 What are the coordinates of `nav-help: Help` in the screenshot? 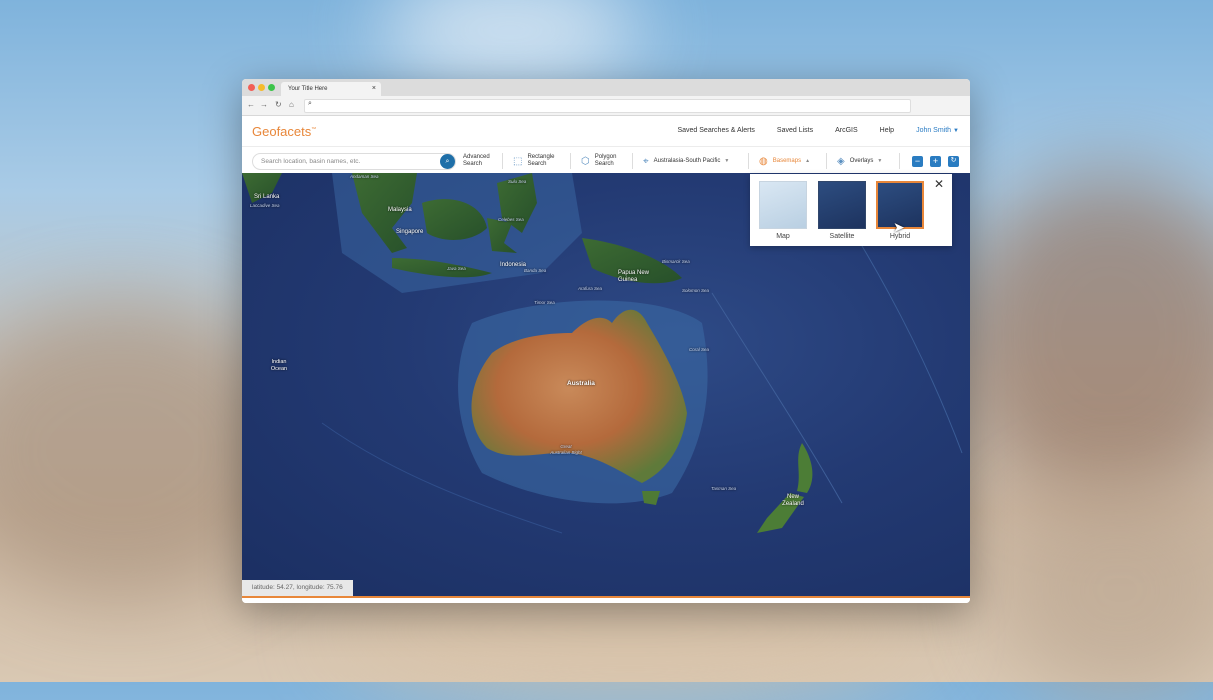 It's located at (887, 131).